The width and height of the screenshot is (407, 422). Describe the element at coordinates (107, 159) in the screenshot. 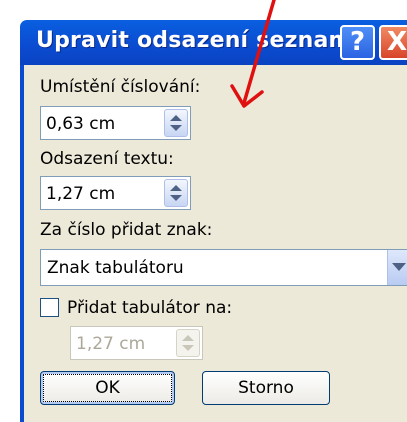

I see `text-indent-label: Odsazení textu:` at that location.